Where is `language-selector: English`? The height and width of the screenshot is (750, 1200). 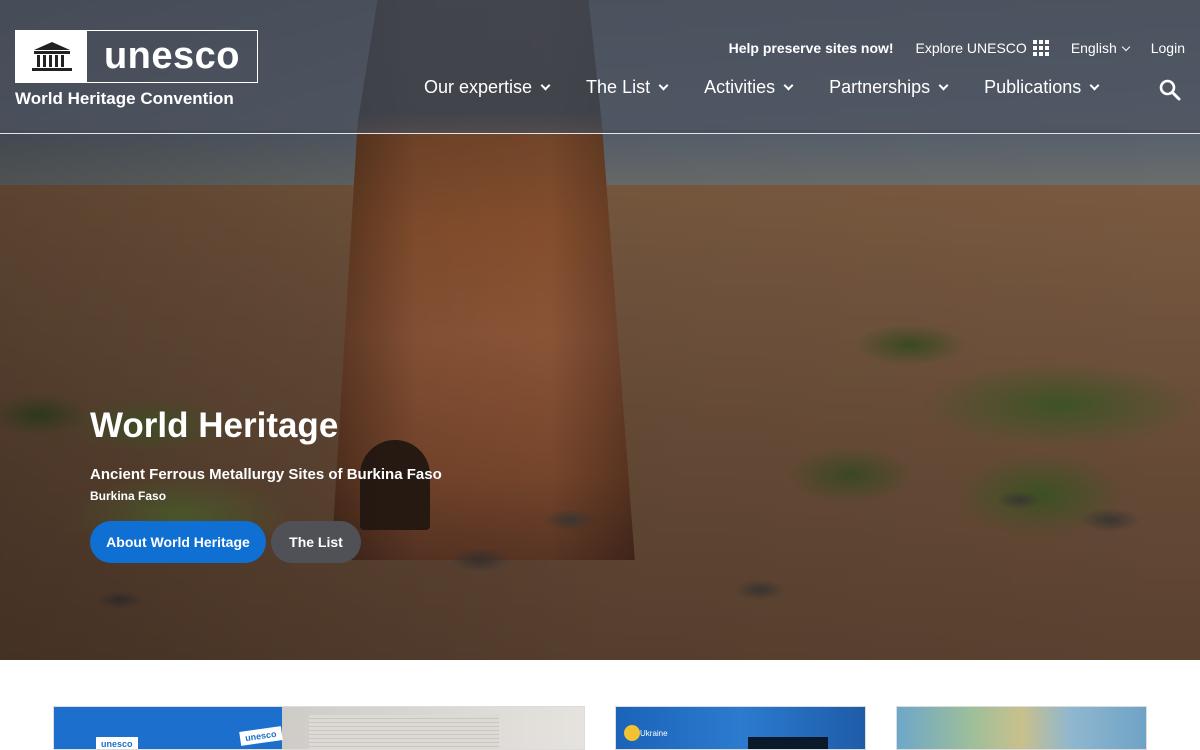 language-selector: English is located at coordinates (1100, 48).